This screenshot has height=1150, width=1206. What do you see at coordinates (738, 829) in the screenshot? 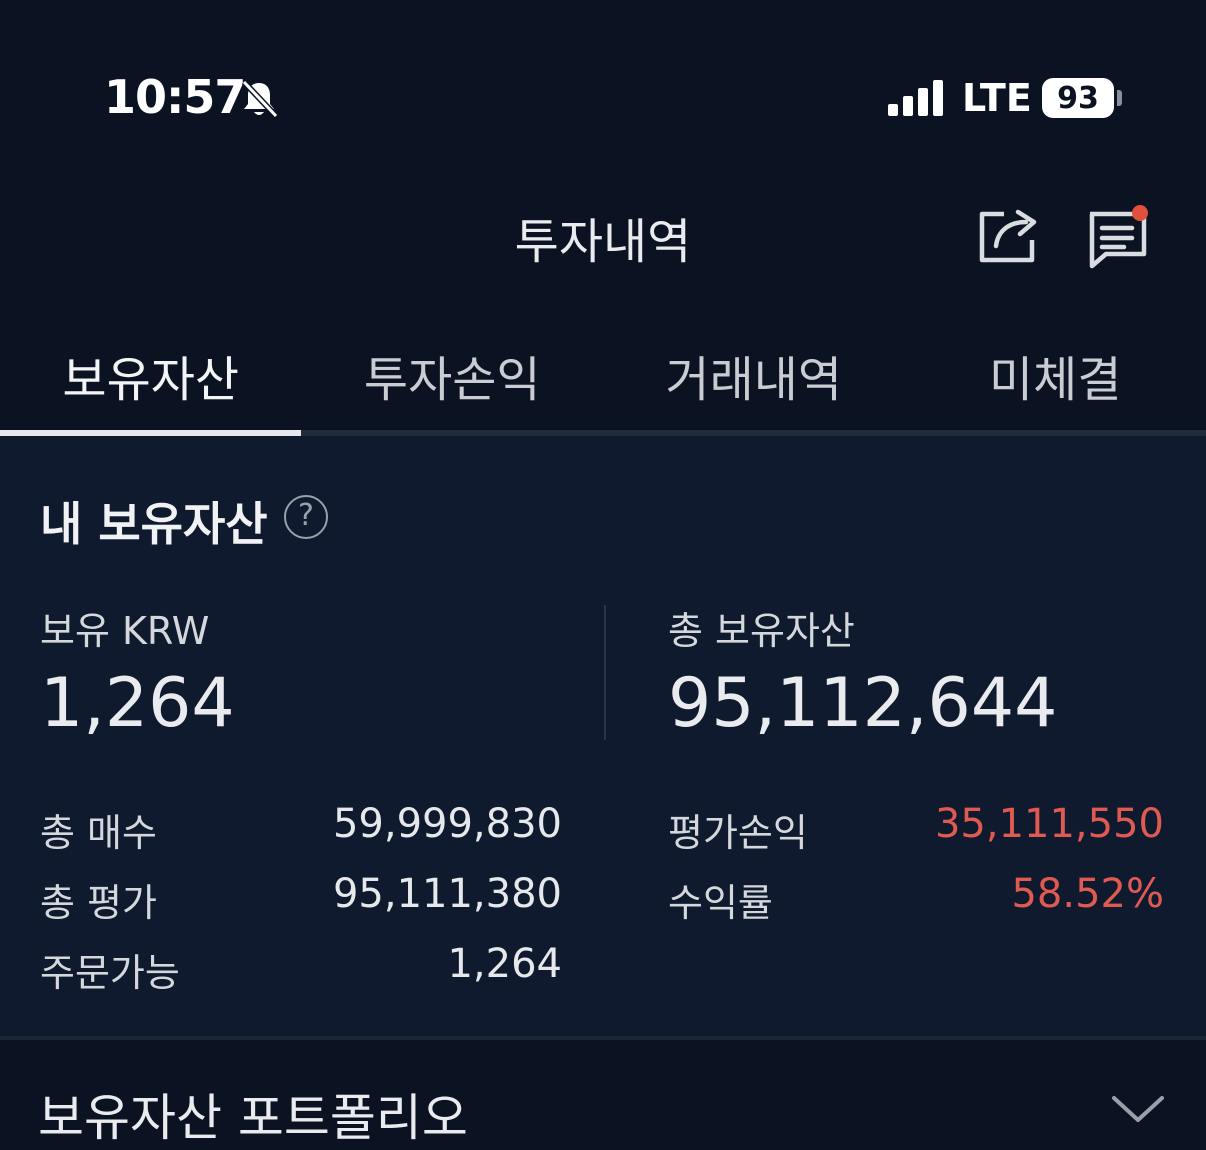
I see `eval-pnl-label: 평가손익` at bounding box center [738, 829].